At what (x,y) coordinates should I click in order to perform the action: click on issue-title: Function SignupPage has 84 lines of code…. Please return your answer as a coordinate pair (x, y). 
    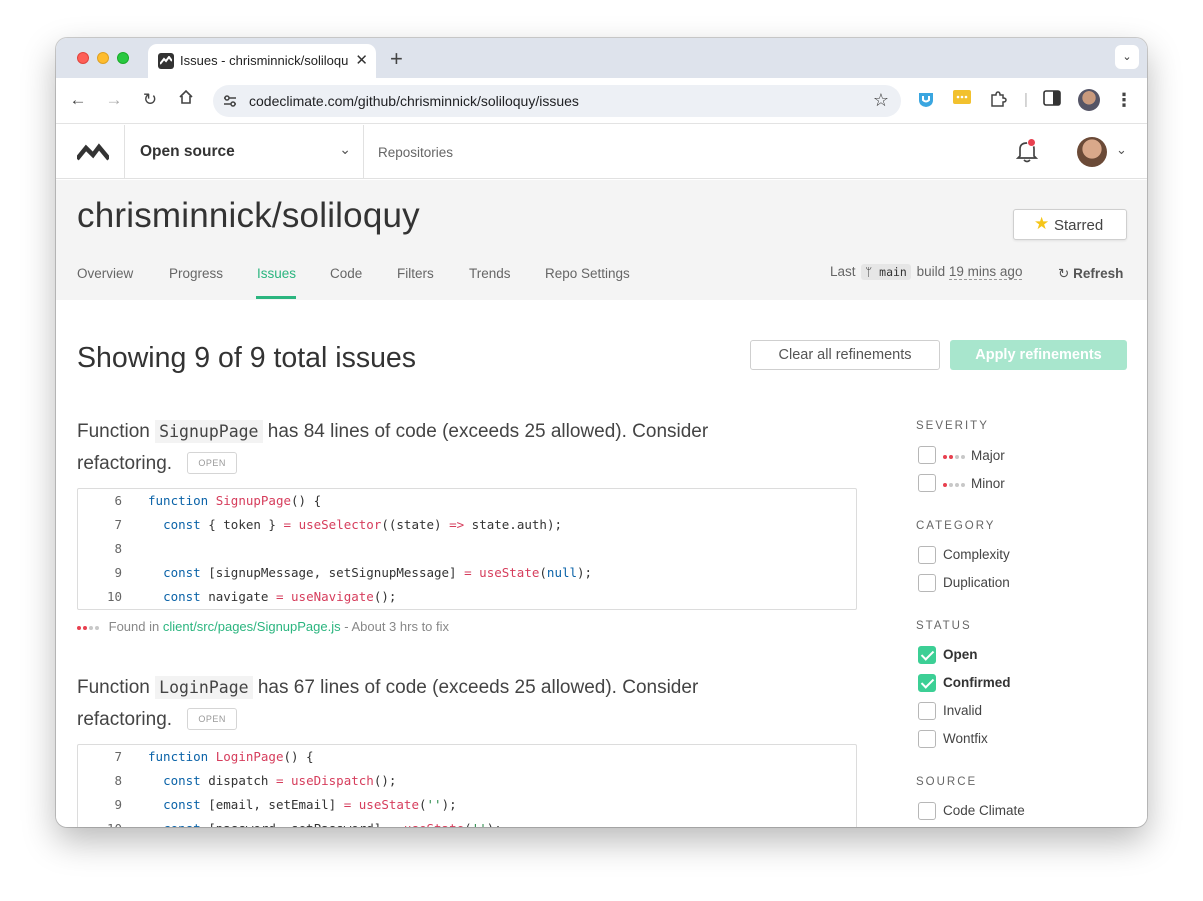
    Looking at the image, I should click on (422, 448).